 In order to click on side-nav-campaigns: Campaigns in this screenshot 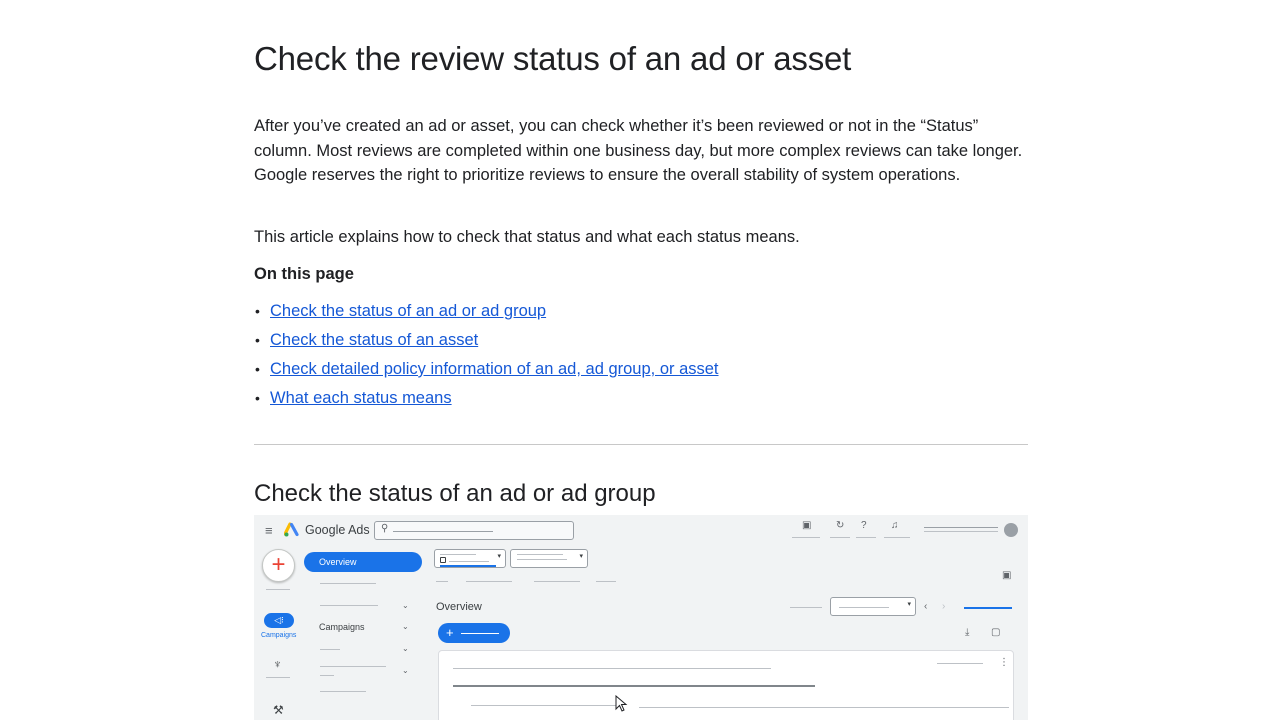, I will do `click(342, 627)`.